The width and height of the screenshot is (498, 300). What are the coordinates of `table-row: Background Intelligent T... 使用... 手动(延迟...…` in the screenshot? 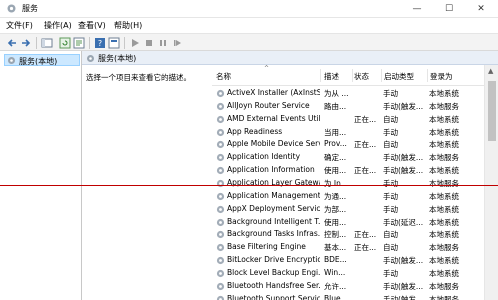 It's located at (349, 222).